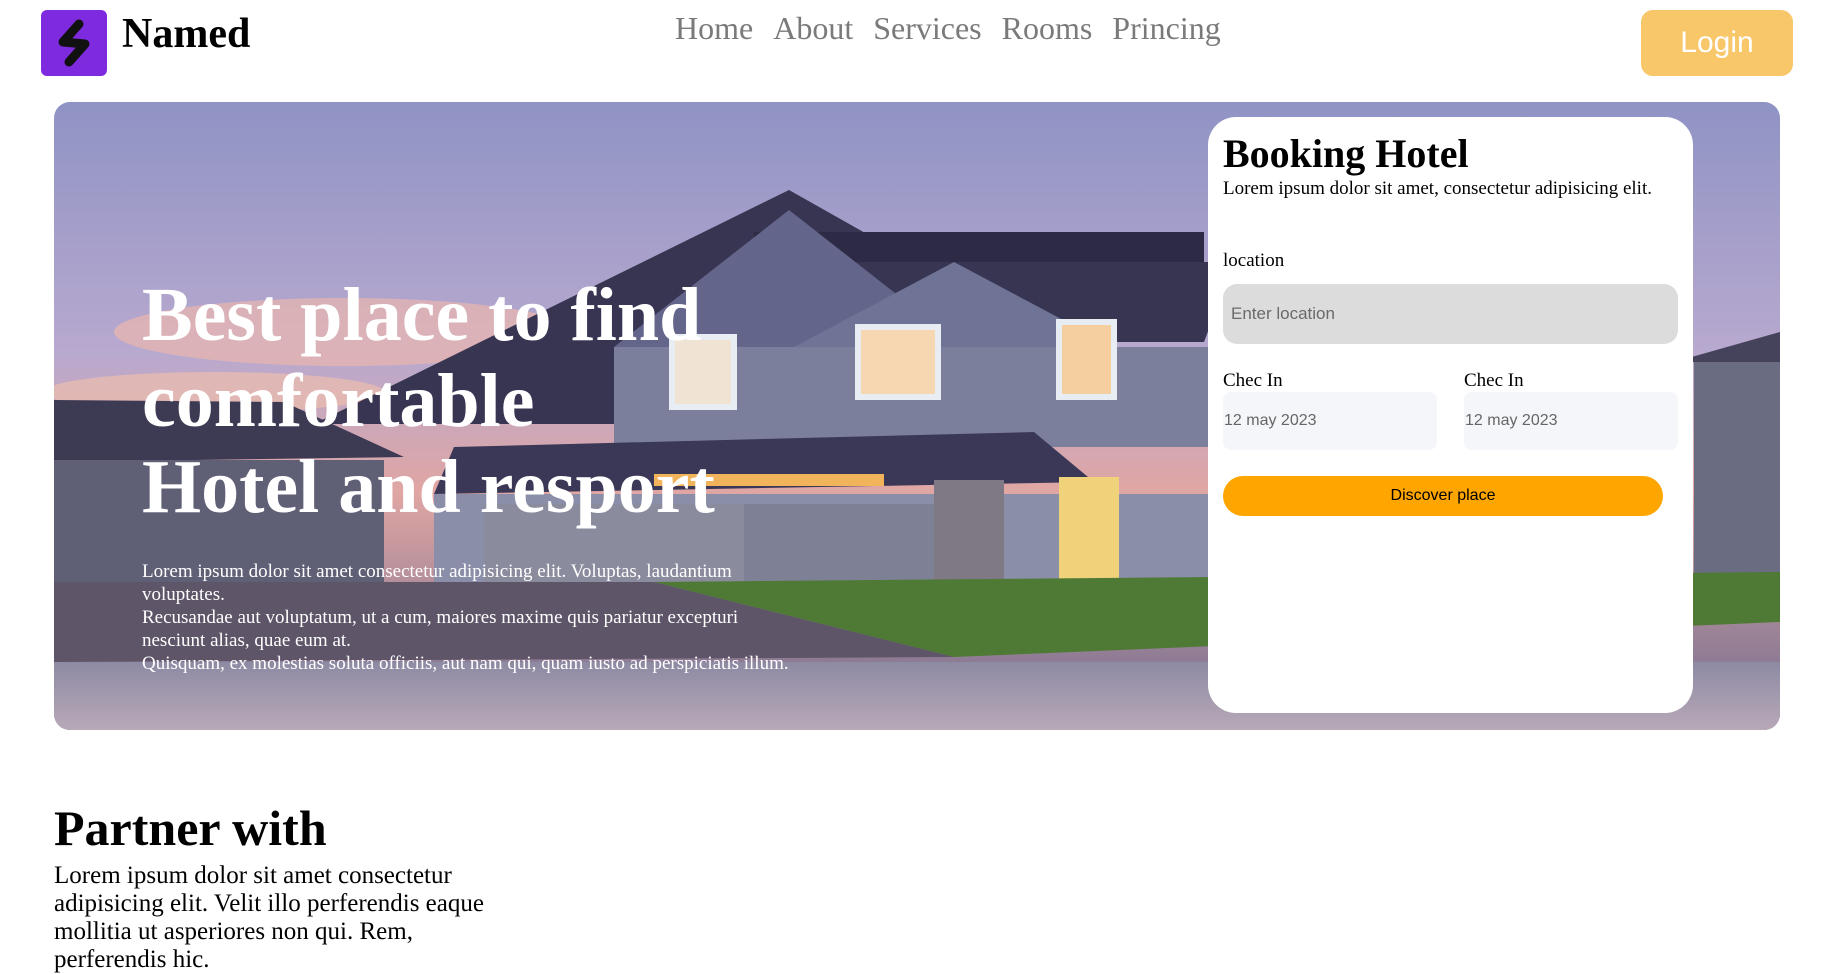  I want to click on nav-pricing: Princing, so click(1166, 28).